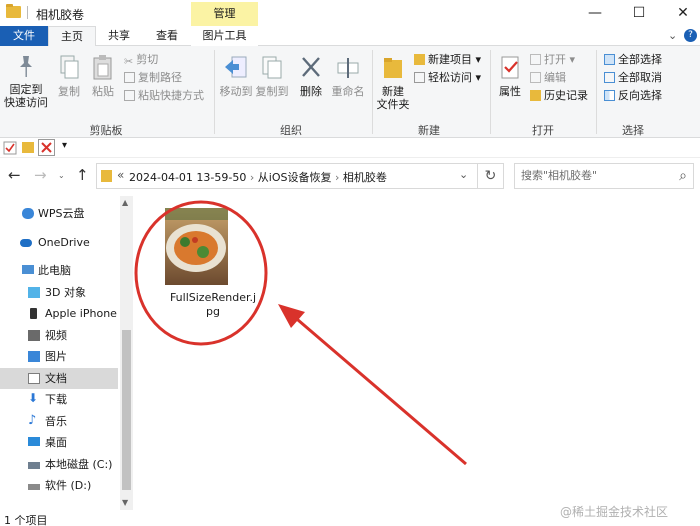 This screenshot has width=700, height=526. What do you see at coordinates (119, 36) in the screenshot?
I see `tab-share: 共享` at bounding box center [119, 36].